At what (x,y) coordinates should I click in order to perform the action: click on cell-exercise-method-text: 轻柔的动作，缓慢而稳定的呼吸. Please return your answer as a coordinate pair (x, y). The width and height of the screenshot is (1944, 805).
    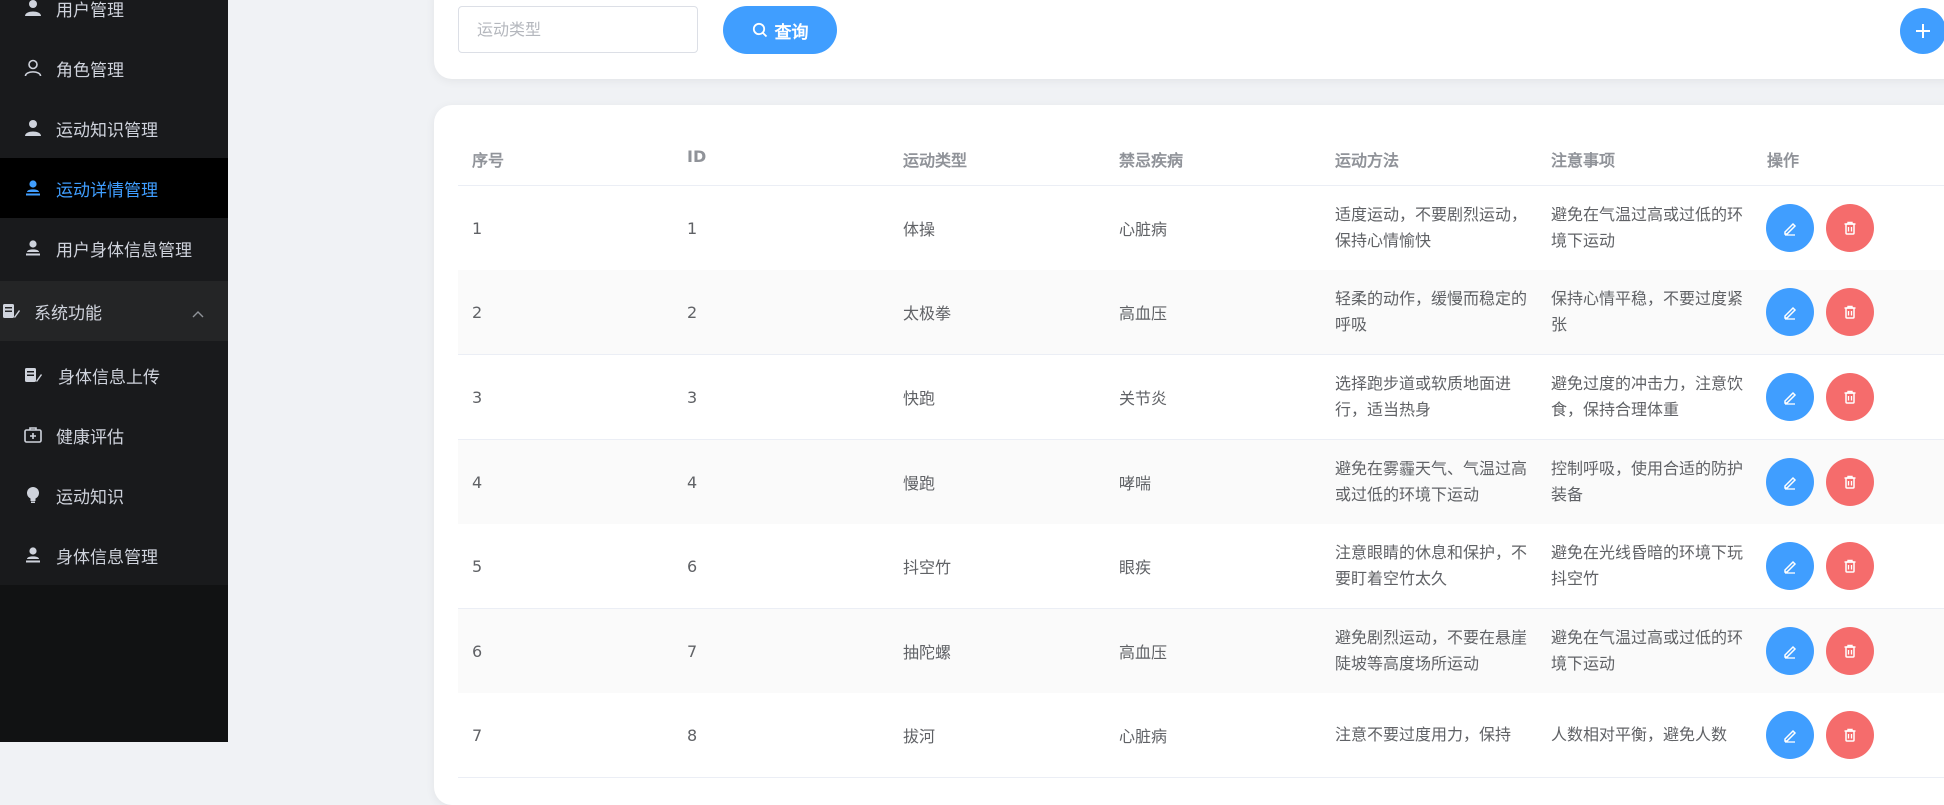
    Looking at the image, I should click on (1431, 311).